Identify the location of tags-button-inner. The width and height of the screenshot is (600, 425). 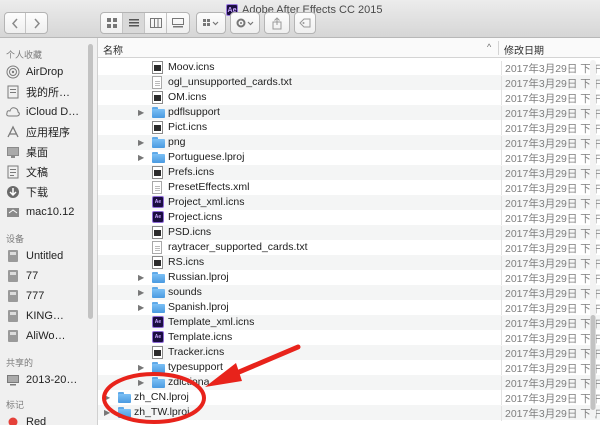
(305, 23).